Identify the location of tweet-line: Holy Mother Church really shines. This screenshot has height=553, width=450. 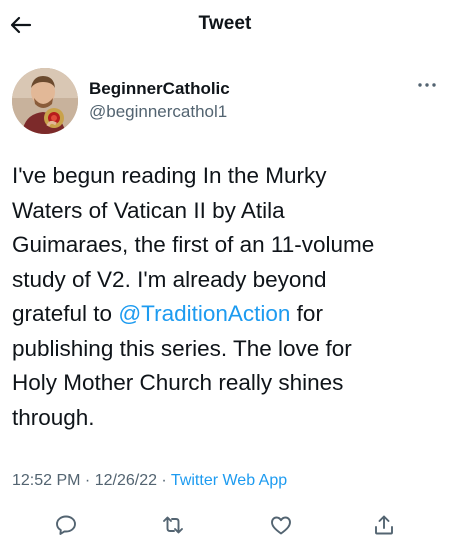
(178, 382).